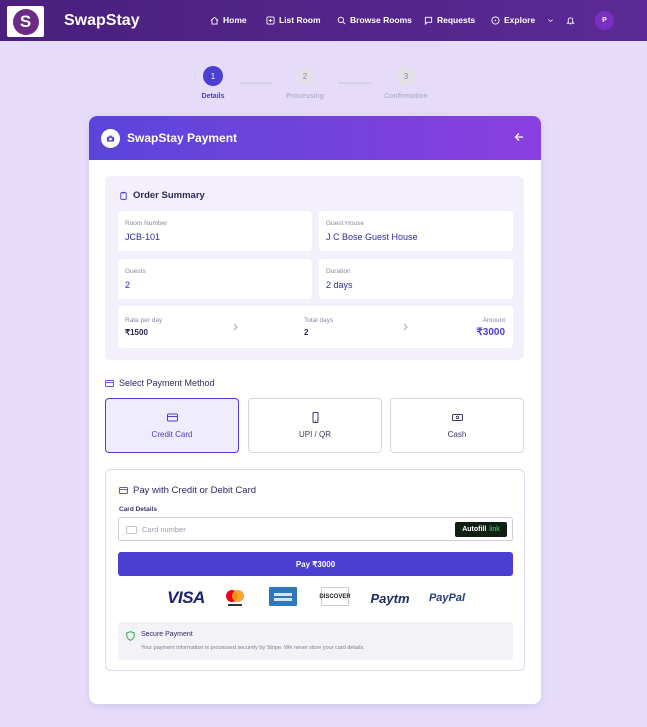 This screenshot has height=727, width=647. I want to click on nav-home: Home, so click(228, 20).